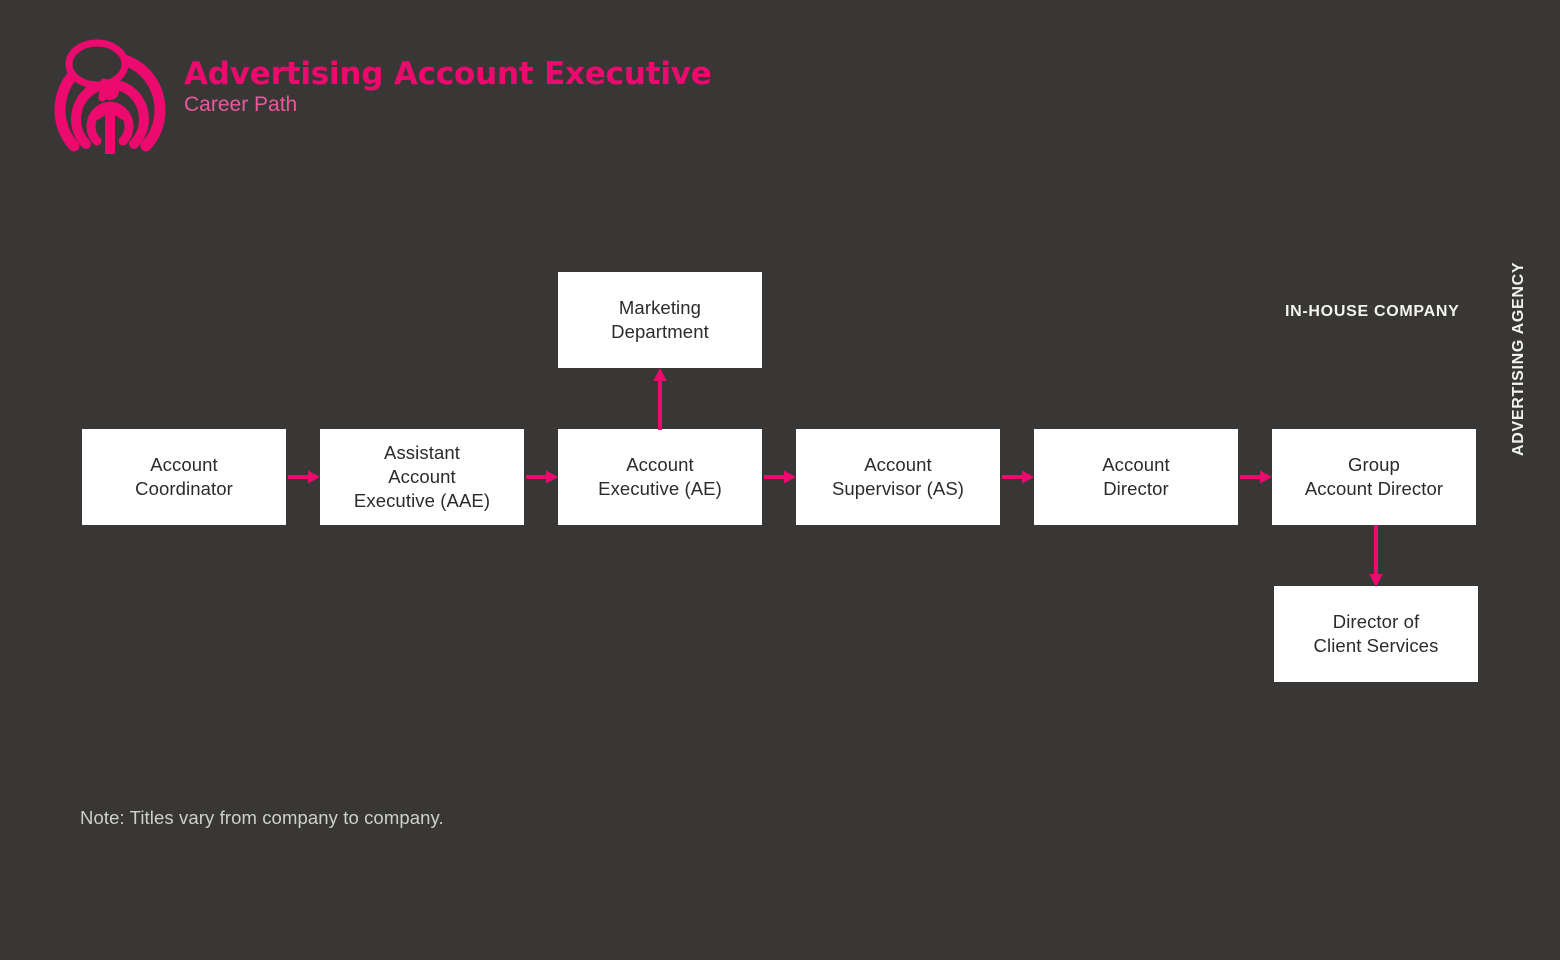  I want to click on node-account-executive: Account Executive (AE), so click(660, 477).